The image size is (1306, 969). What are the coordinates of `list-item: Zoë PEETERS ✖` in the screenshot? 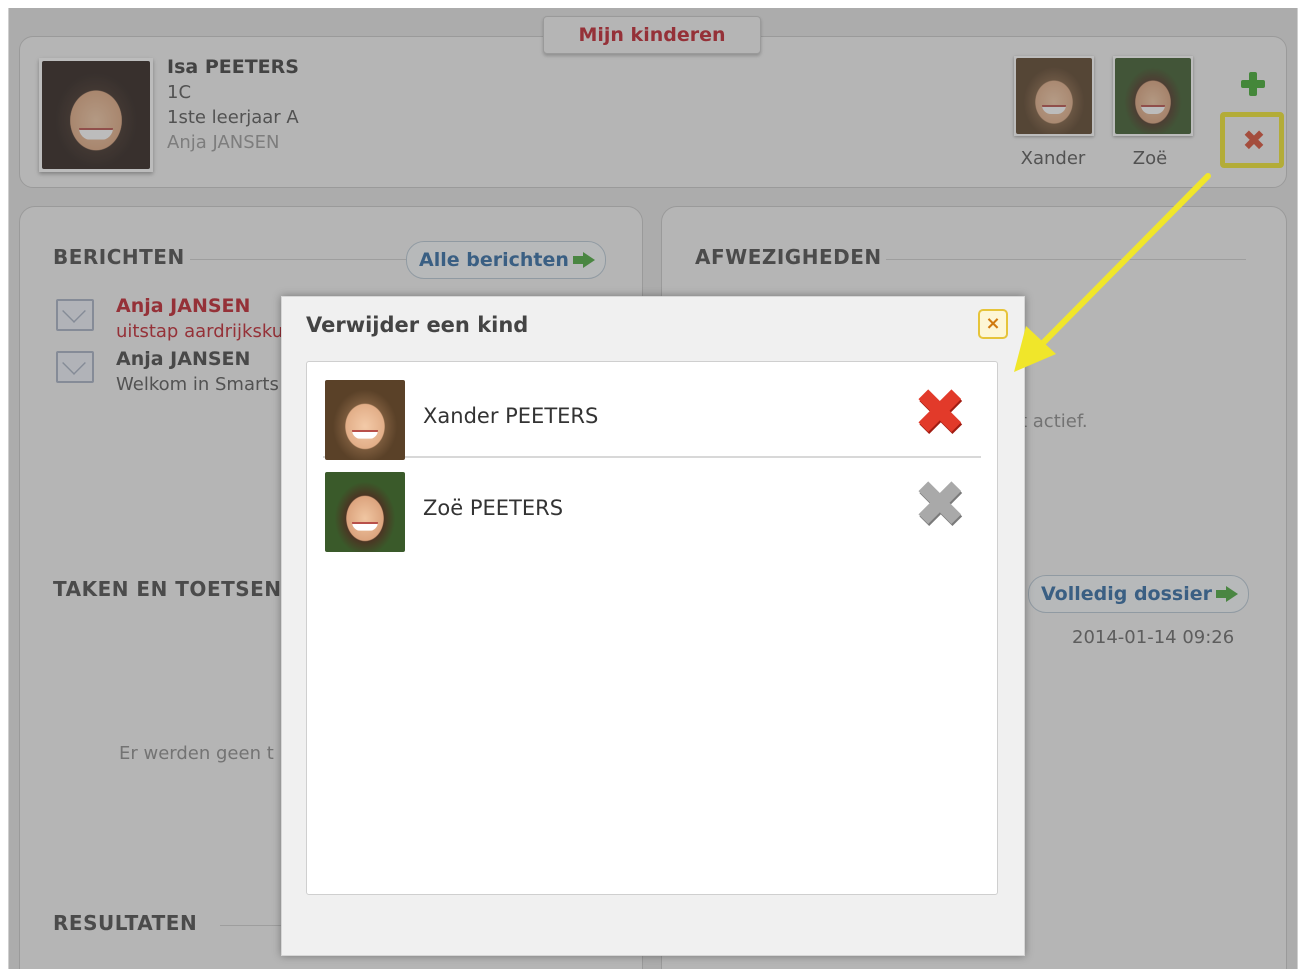 It's located at (652, 508).